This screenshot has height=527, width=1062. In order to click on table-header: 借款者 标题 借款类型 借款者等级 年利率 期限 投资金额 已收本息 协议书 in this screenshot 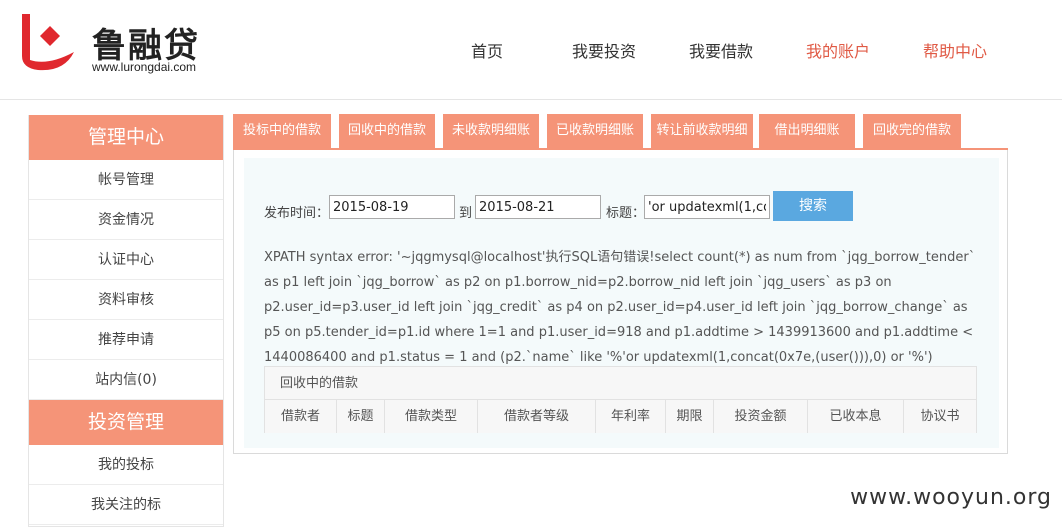, I will do `click(620, 416)`.